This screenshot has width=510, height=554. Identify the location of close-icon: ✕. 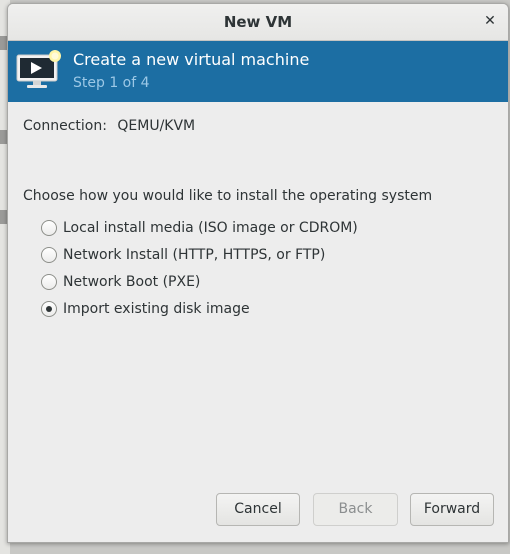
(490, 21).